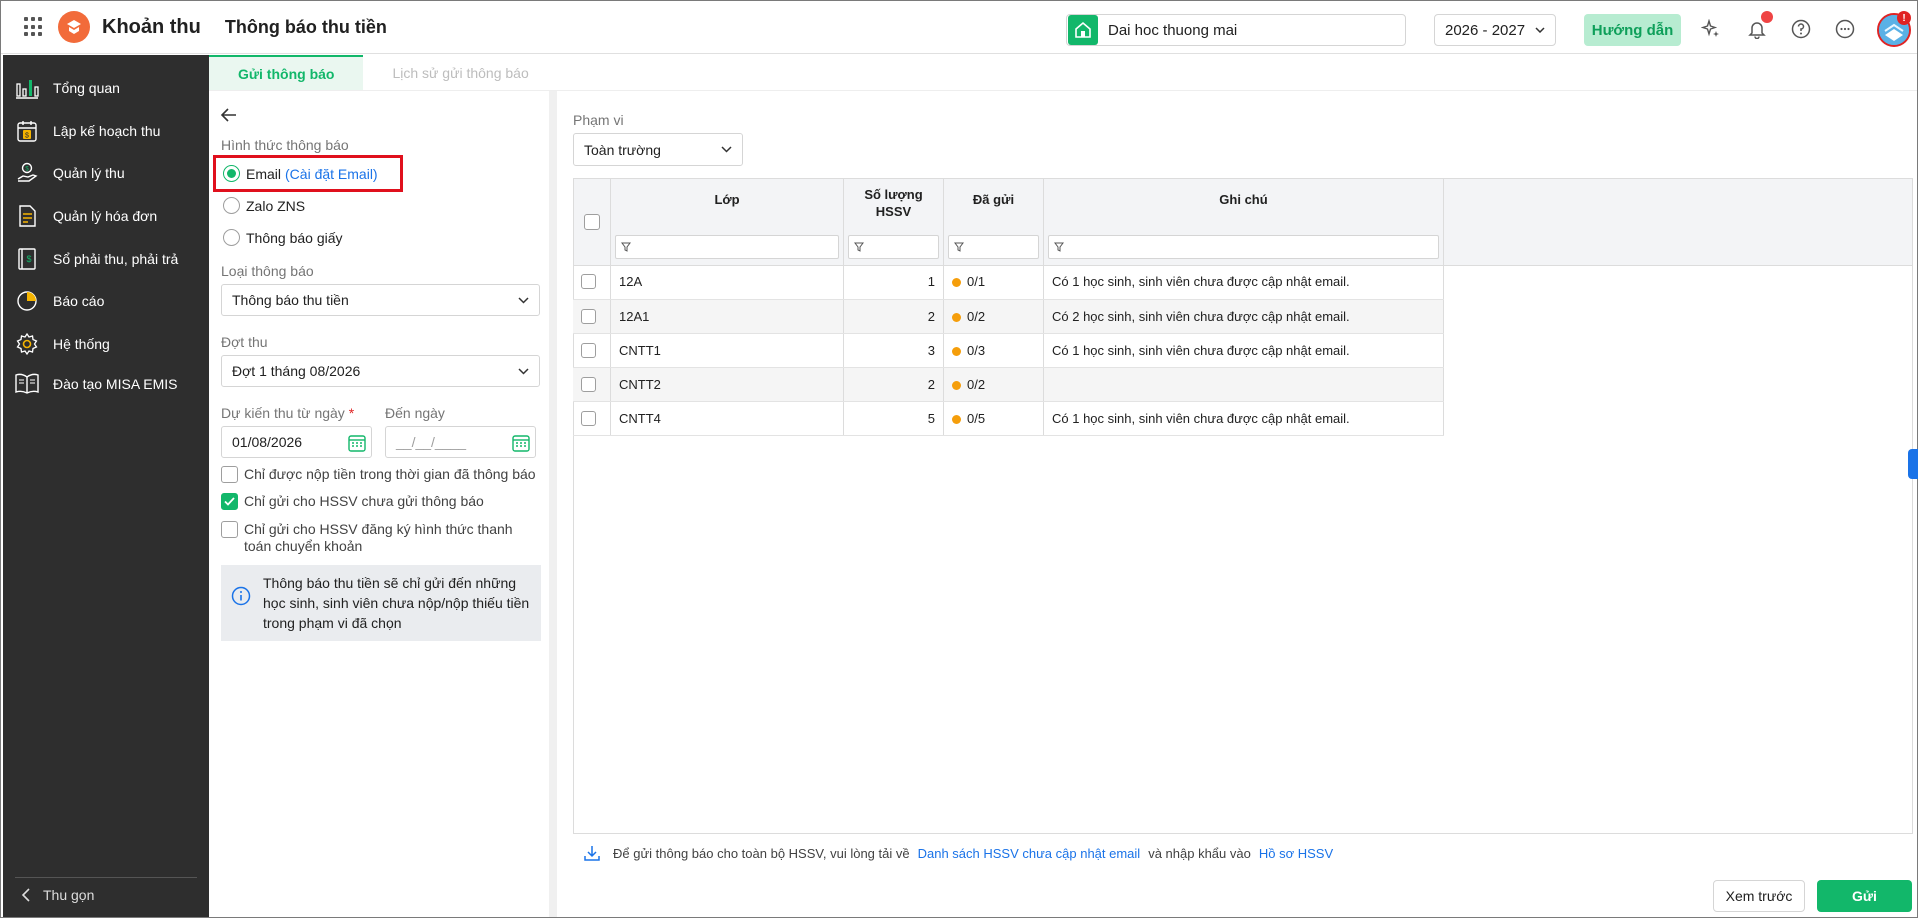  What do you see at coordinates (1243, 247) in the screenshot?
I see `note-filter-input` at bounding box center [1243, 247].